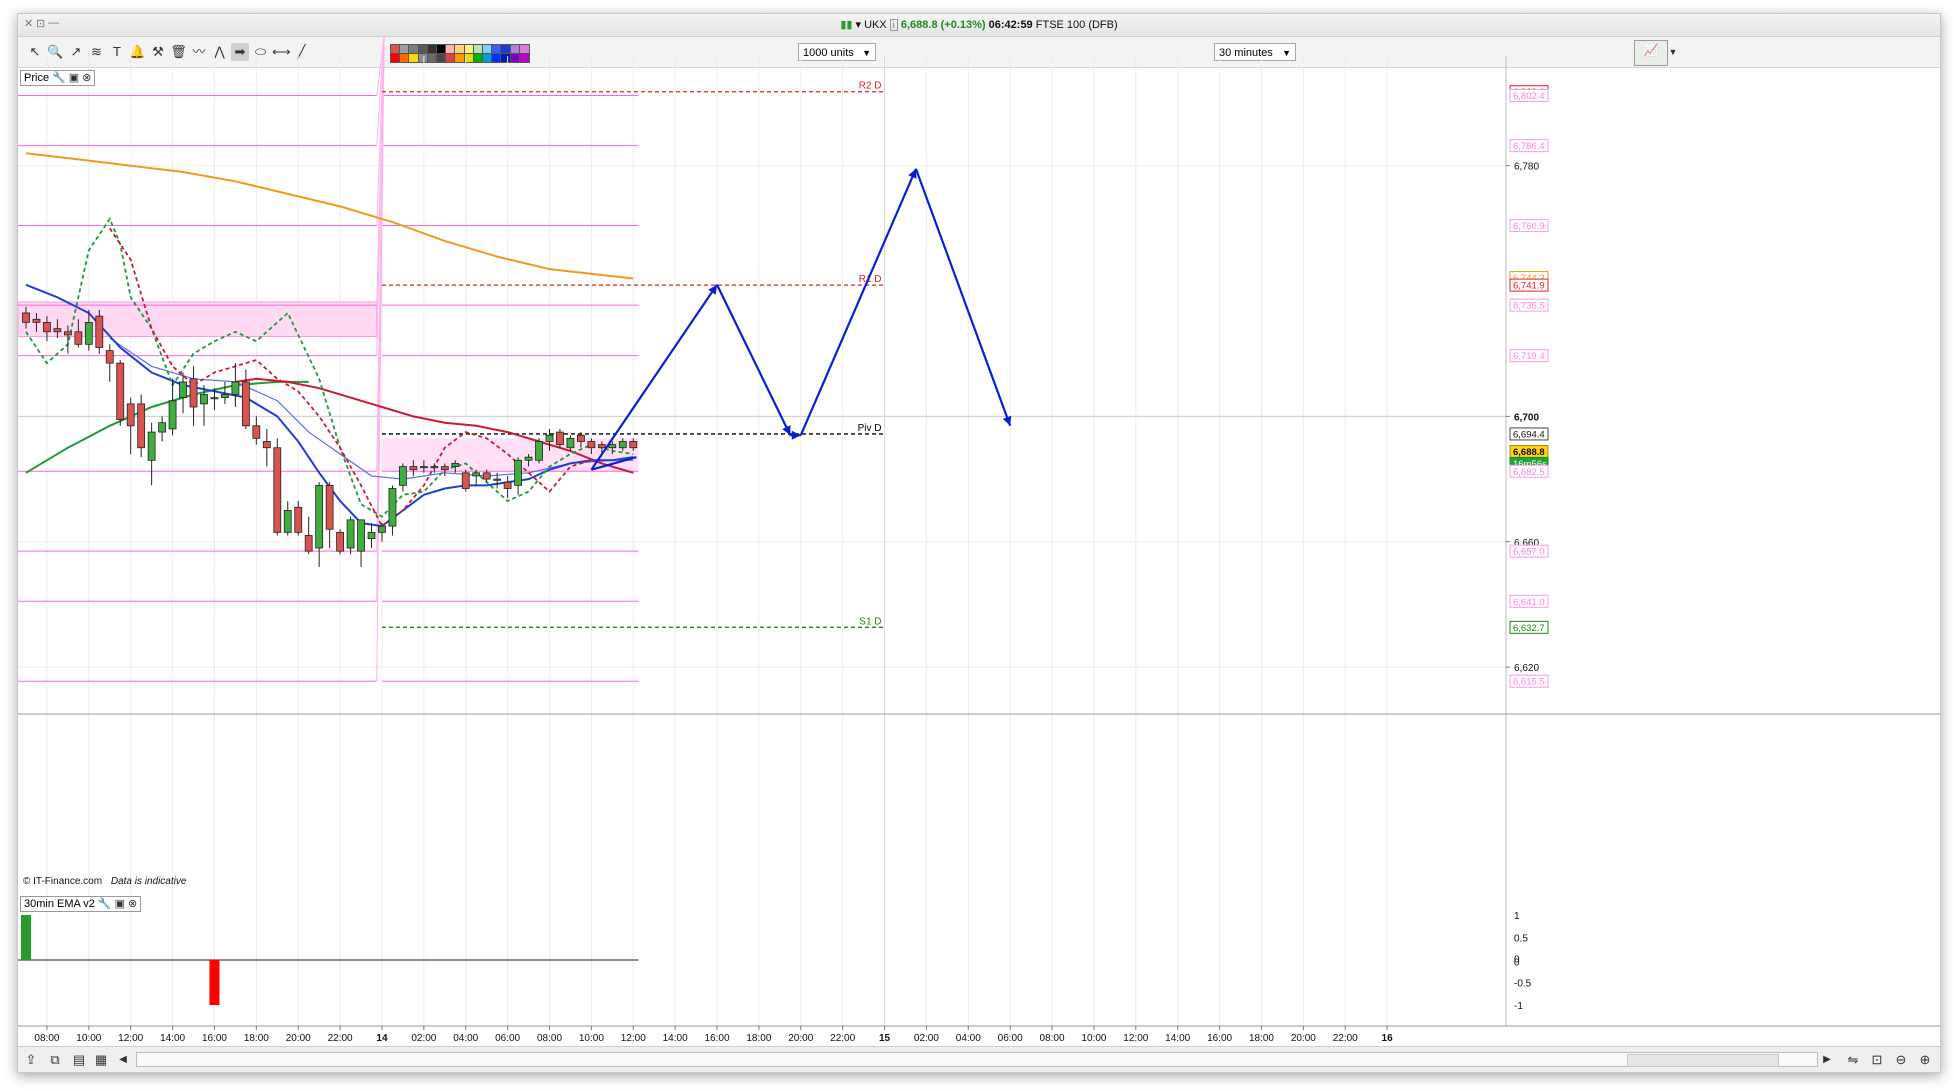 The height and width of the screenshot is (1091, 1954). I want to click on price-label-text: 6,688.8, so click(1529, 452).